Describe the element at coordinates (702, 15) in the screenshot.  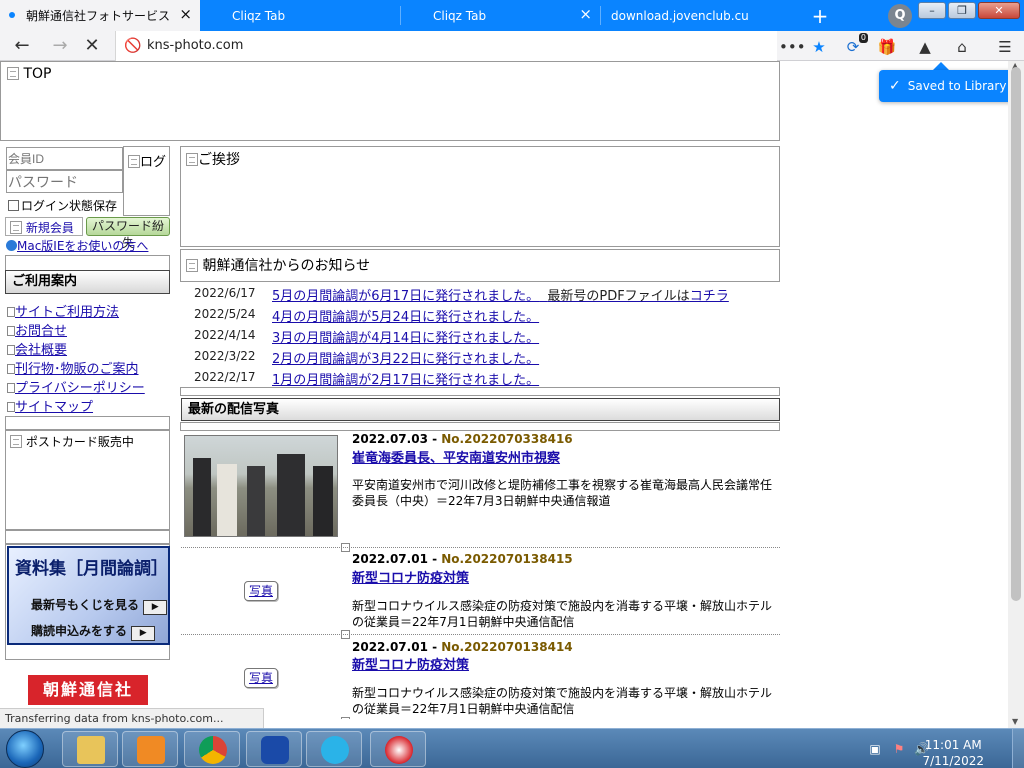
I see `tab-jovenclub: download.jovenclub.cu` at that location.